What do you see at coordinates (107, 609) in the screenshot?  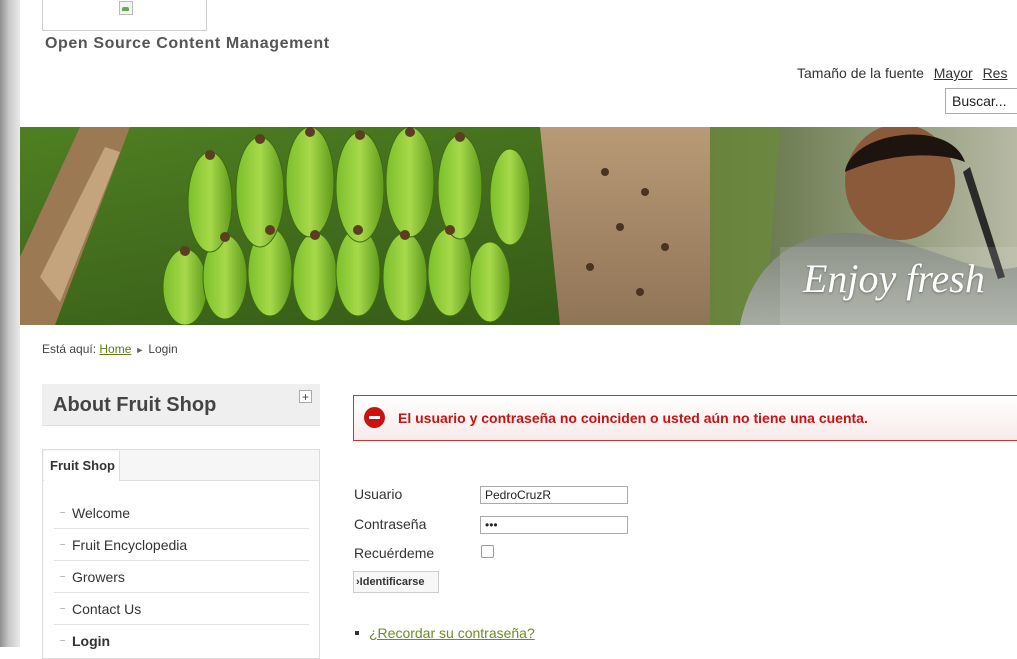 I see `sidebar-item-label: Contact Us` at bounding box center [107, 609].